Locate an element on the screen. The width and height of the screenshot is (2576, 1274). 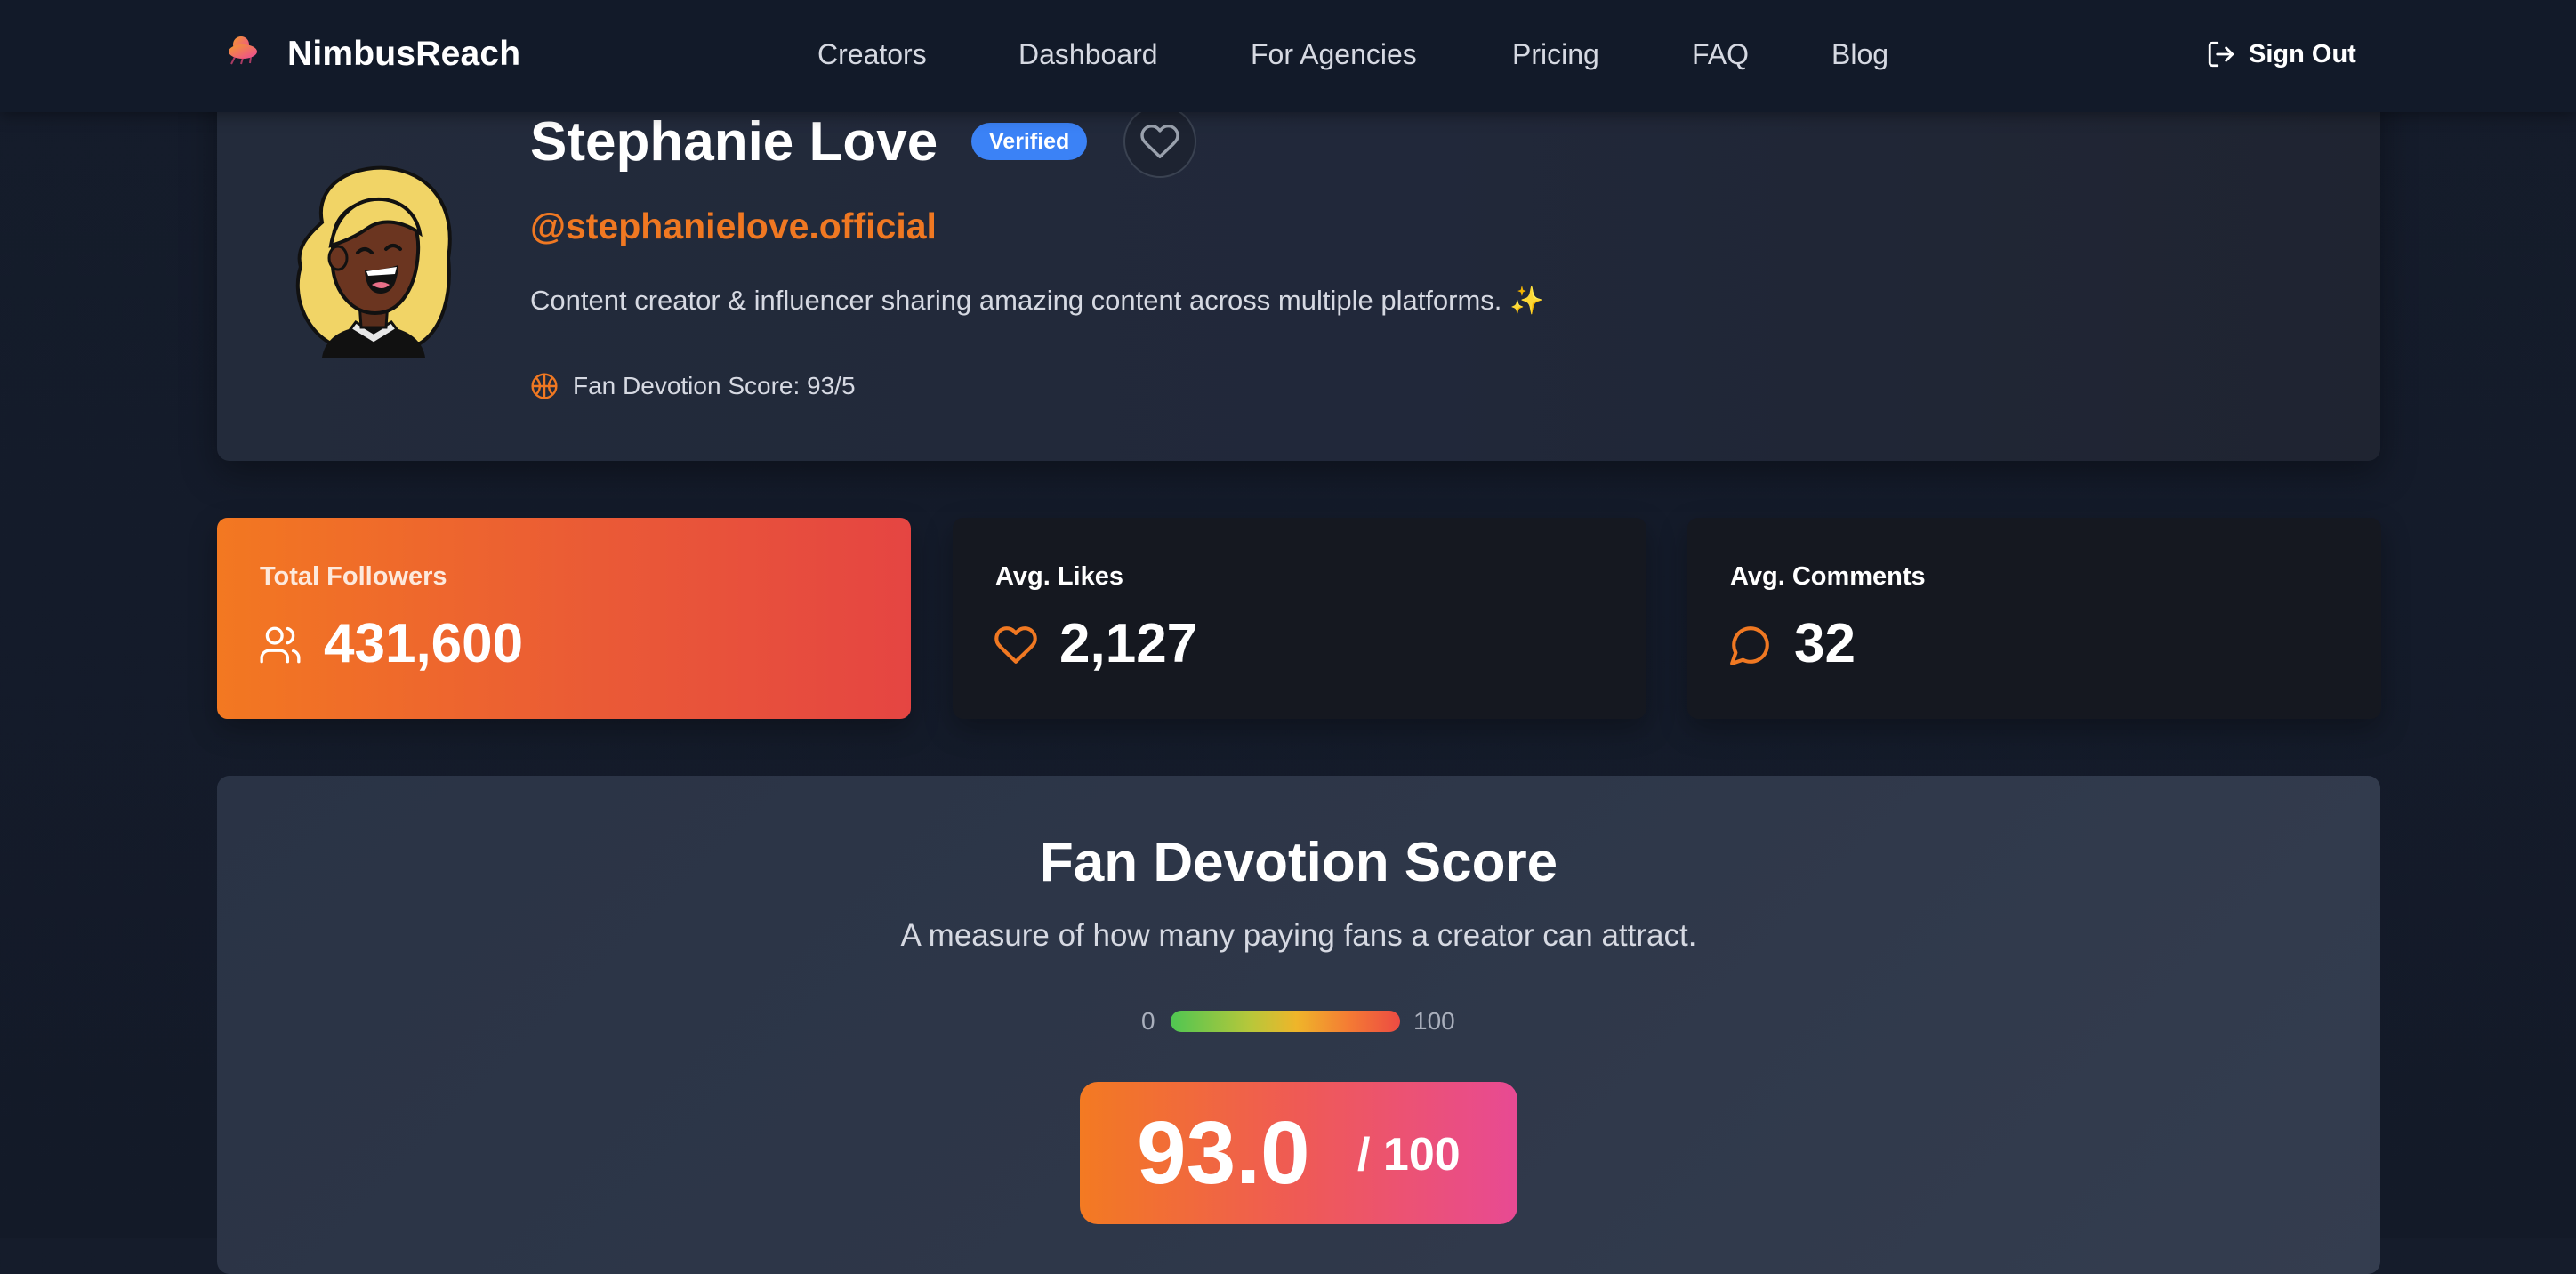
users-icon is located at coordinates (280, 645).